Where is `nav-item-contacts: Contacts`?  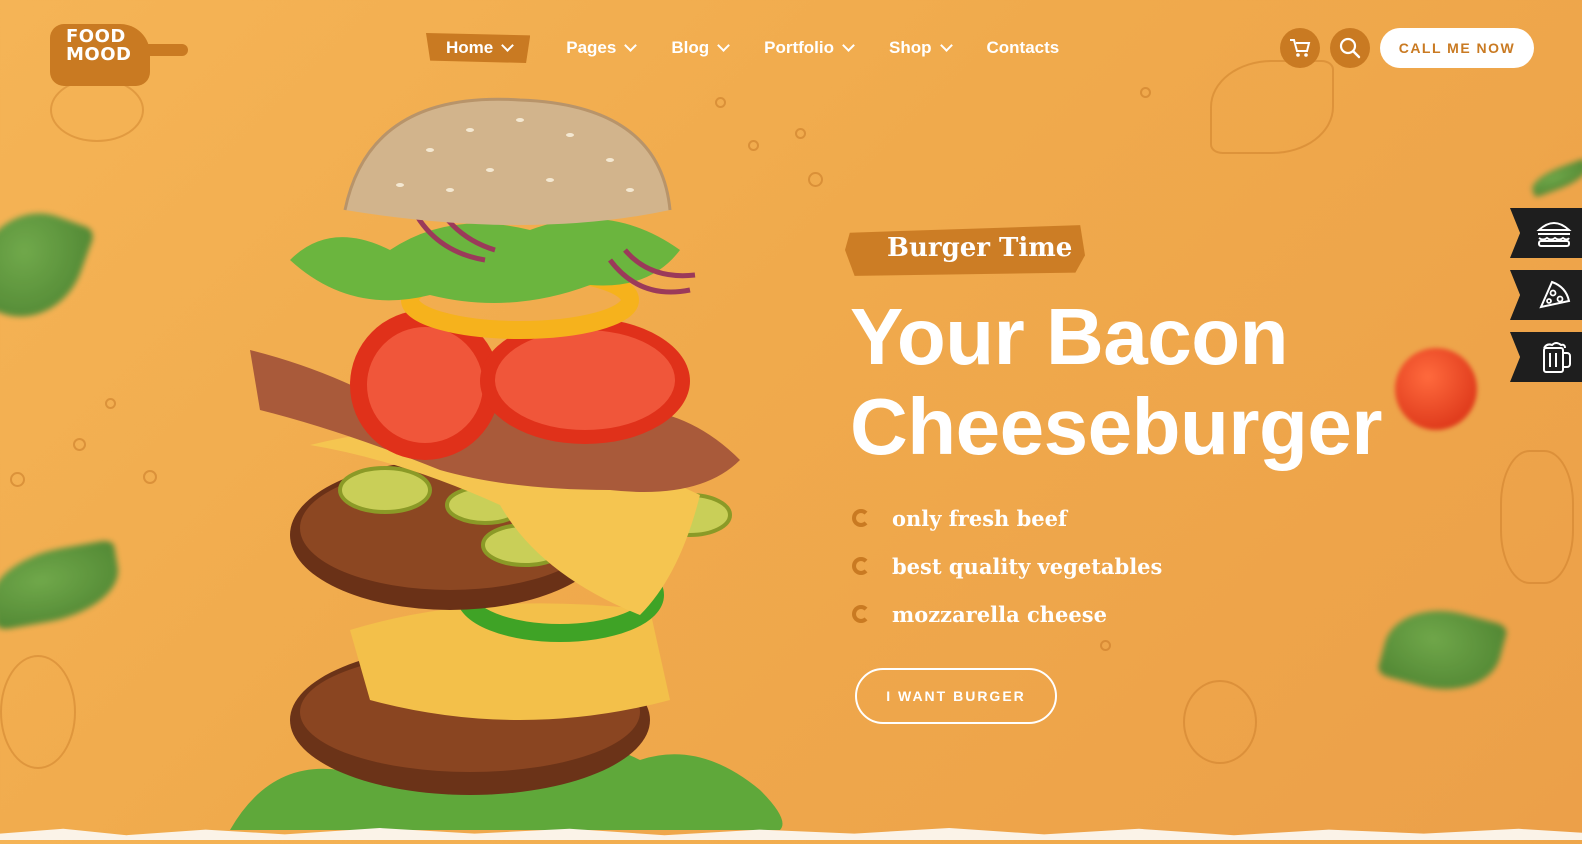 nav-item-contacts: Contacts is located at coordinates (1023, 48).